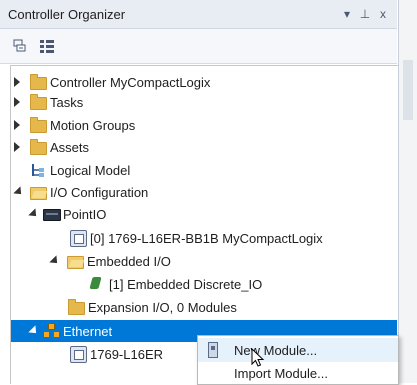 The height and width of the screenshot is (385, 417). What do you see at coordinates (383, 14) in the screenshot?
I see `close-icon: x` at bounding box center [383, 14].